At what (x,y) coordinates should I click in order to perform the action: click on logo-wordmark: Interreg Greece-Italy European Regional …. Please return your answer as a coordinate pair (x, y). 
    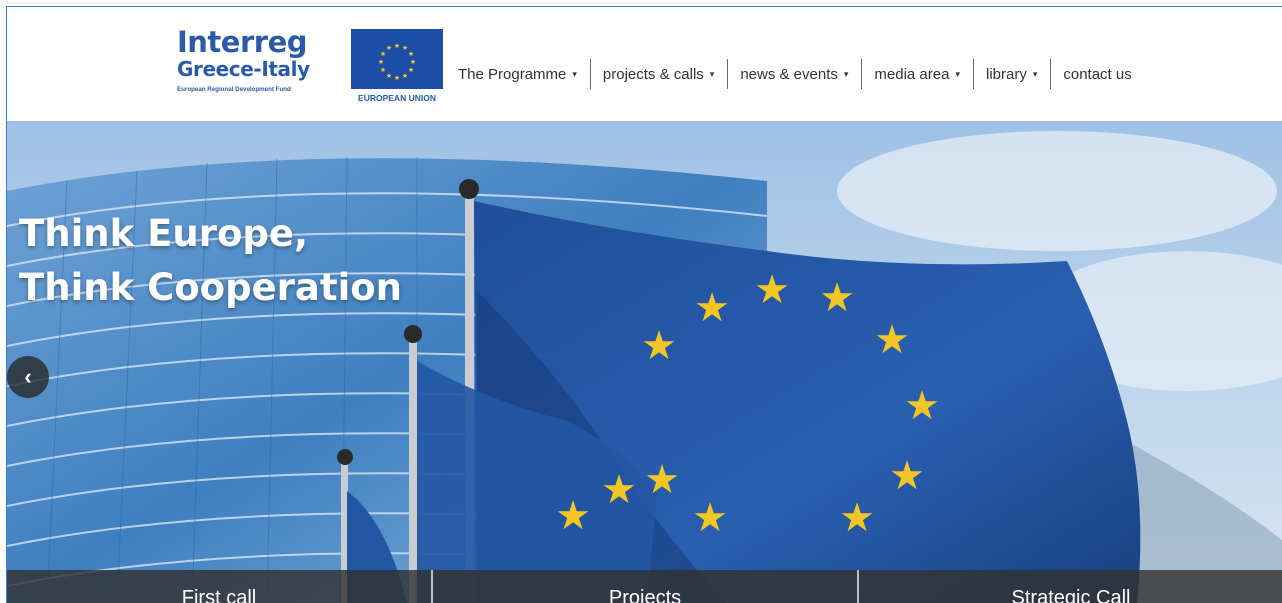
    Looking at the image, I should click on (262, 60).